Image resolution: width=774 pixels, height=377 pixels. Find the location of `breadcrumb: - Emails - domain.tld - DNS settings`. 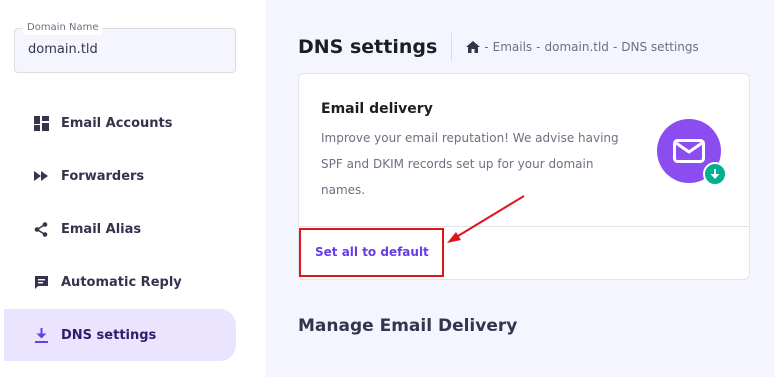

breadcrumb: - Emails - domain.tld - DNS settings is located at coordinates (582, 47).